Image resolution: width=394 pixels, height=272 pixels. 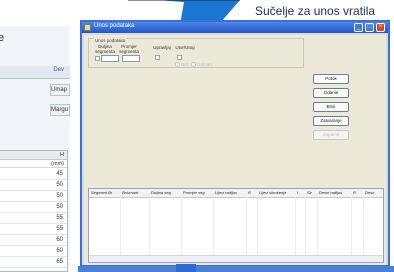 I want to click on app-icon, so click(x=87, y=27).